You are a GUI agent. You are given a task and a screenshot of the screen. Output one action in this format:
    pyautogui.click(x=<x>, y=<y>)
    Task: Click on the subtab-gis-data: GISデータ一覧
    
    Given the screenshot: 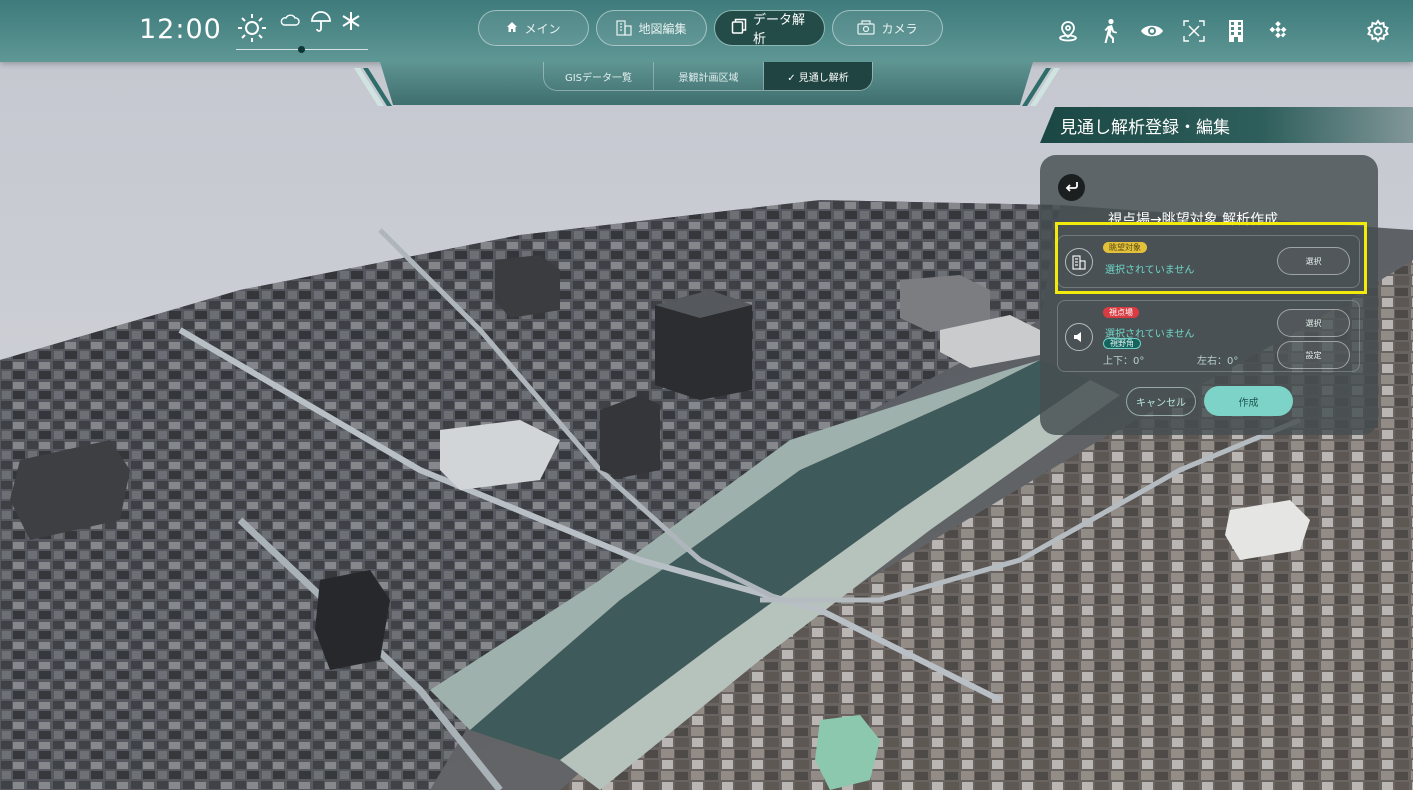 What is the action you would take?
    pyautogui.click(x=599, y=76)
    